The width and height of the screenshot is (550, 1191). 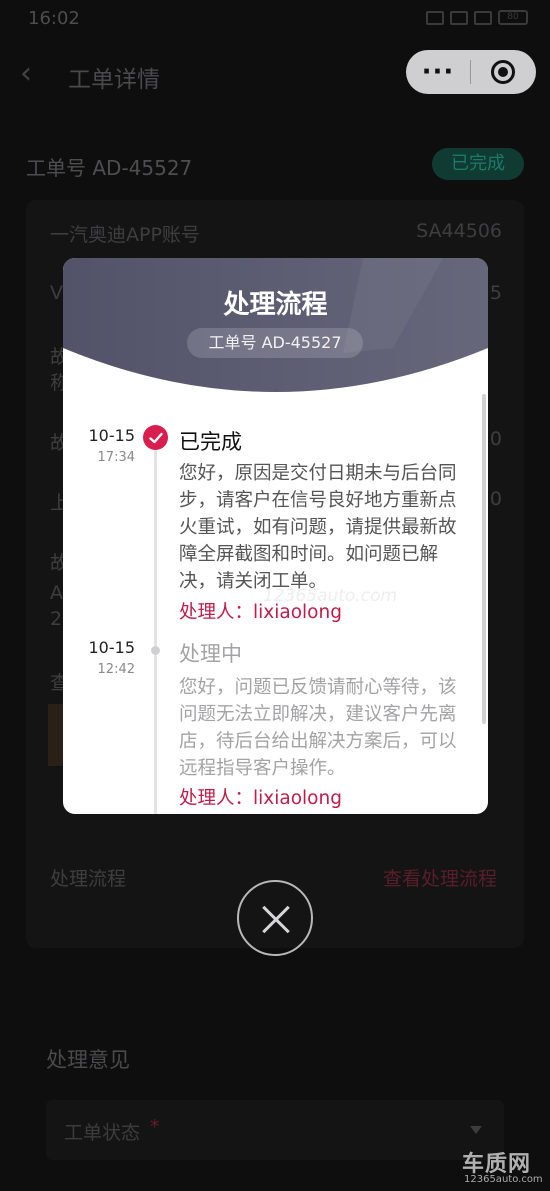 What do you see at coordinates (116, 669) in the screenshot?
I see `timeline-time: 12:42` at bounding box center [116, 669].